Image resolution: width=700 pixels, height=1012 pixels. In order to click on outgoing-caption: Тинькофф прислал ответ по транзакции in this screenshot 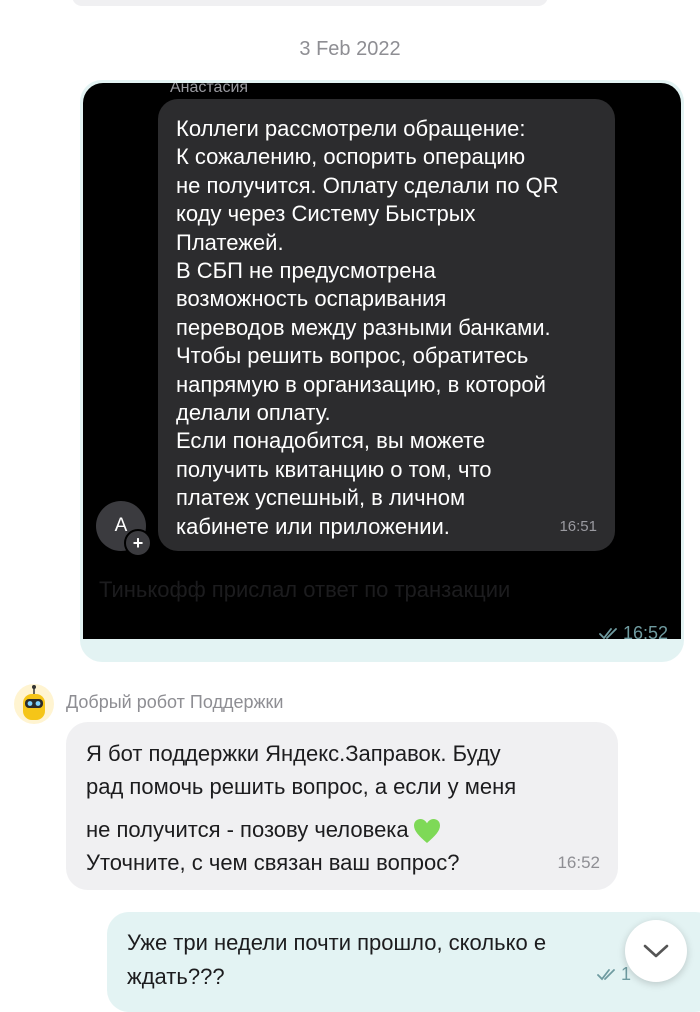, I will do `click(305, 589)`.